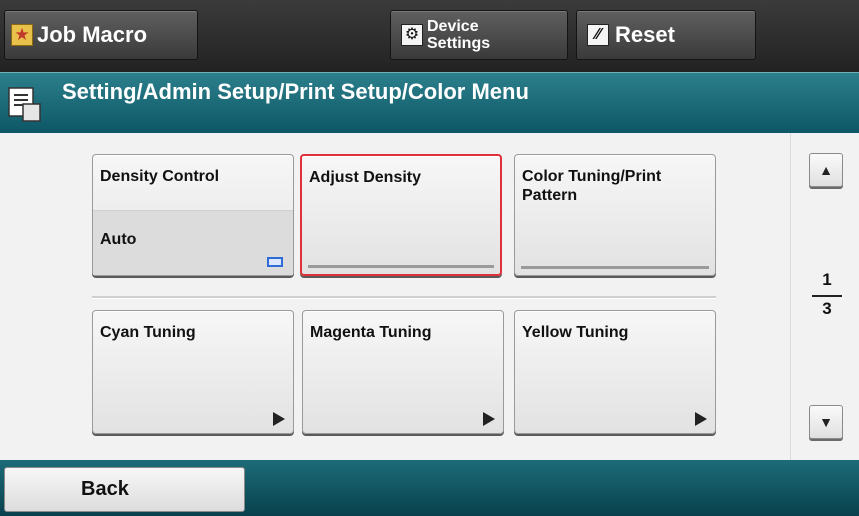  Describe the element at coordinates (645, 34) in the screenshot. I see `reset-label: Reset` at that location.